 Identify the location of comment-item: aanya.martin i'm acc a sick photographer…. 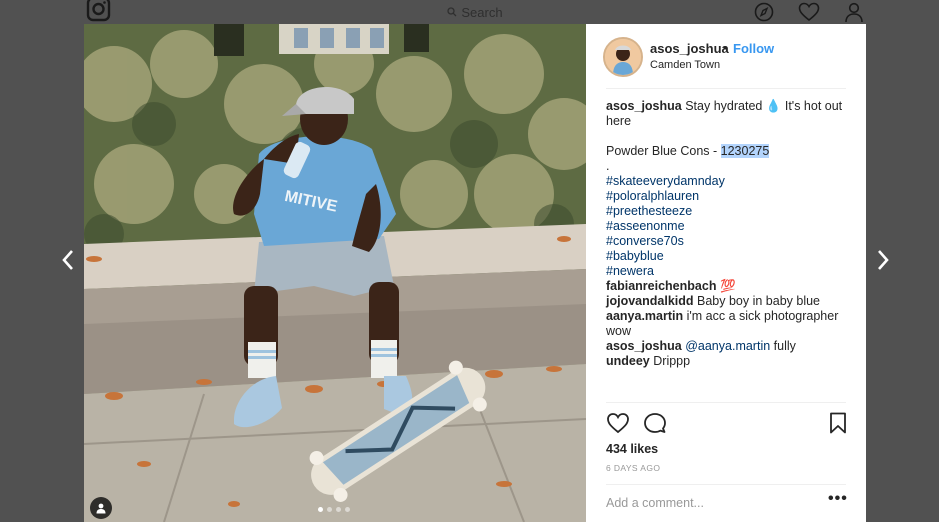
(728, 324).